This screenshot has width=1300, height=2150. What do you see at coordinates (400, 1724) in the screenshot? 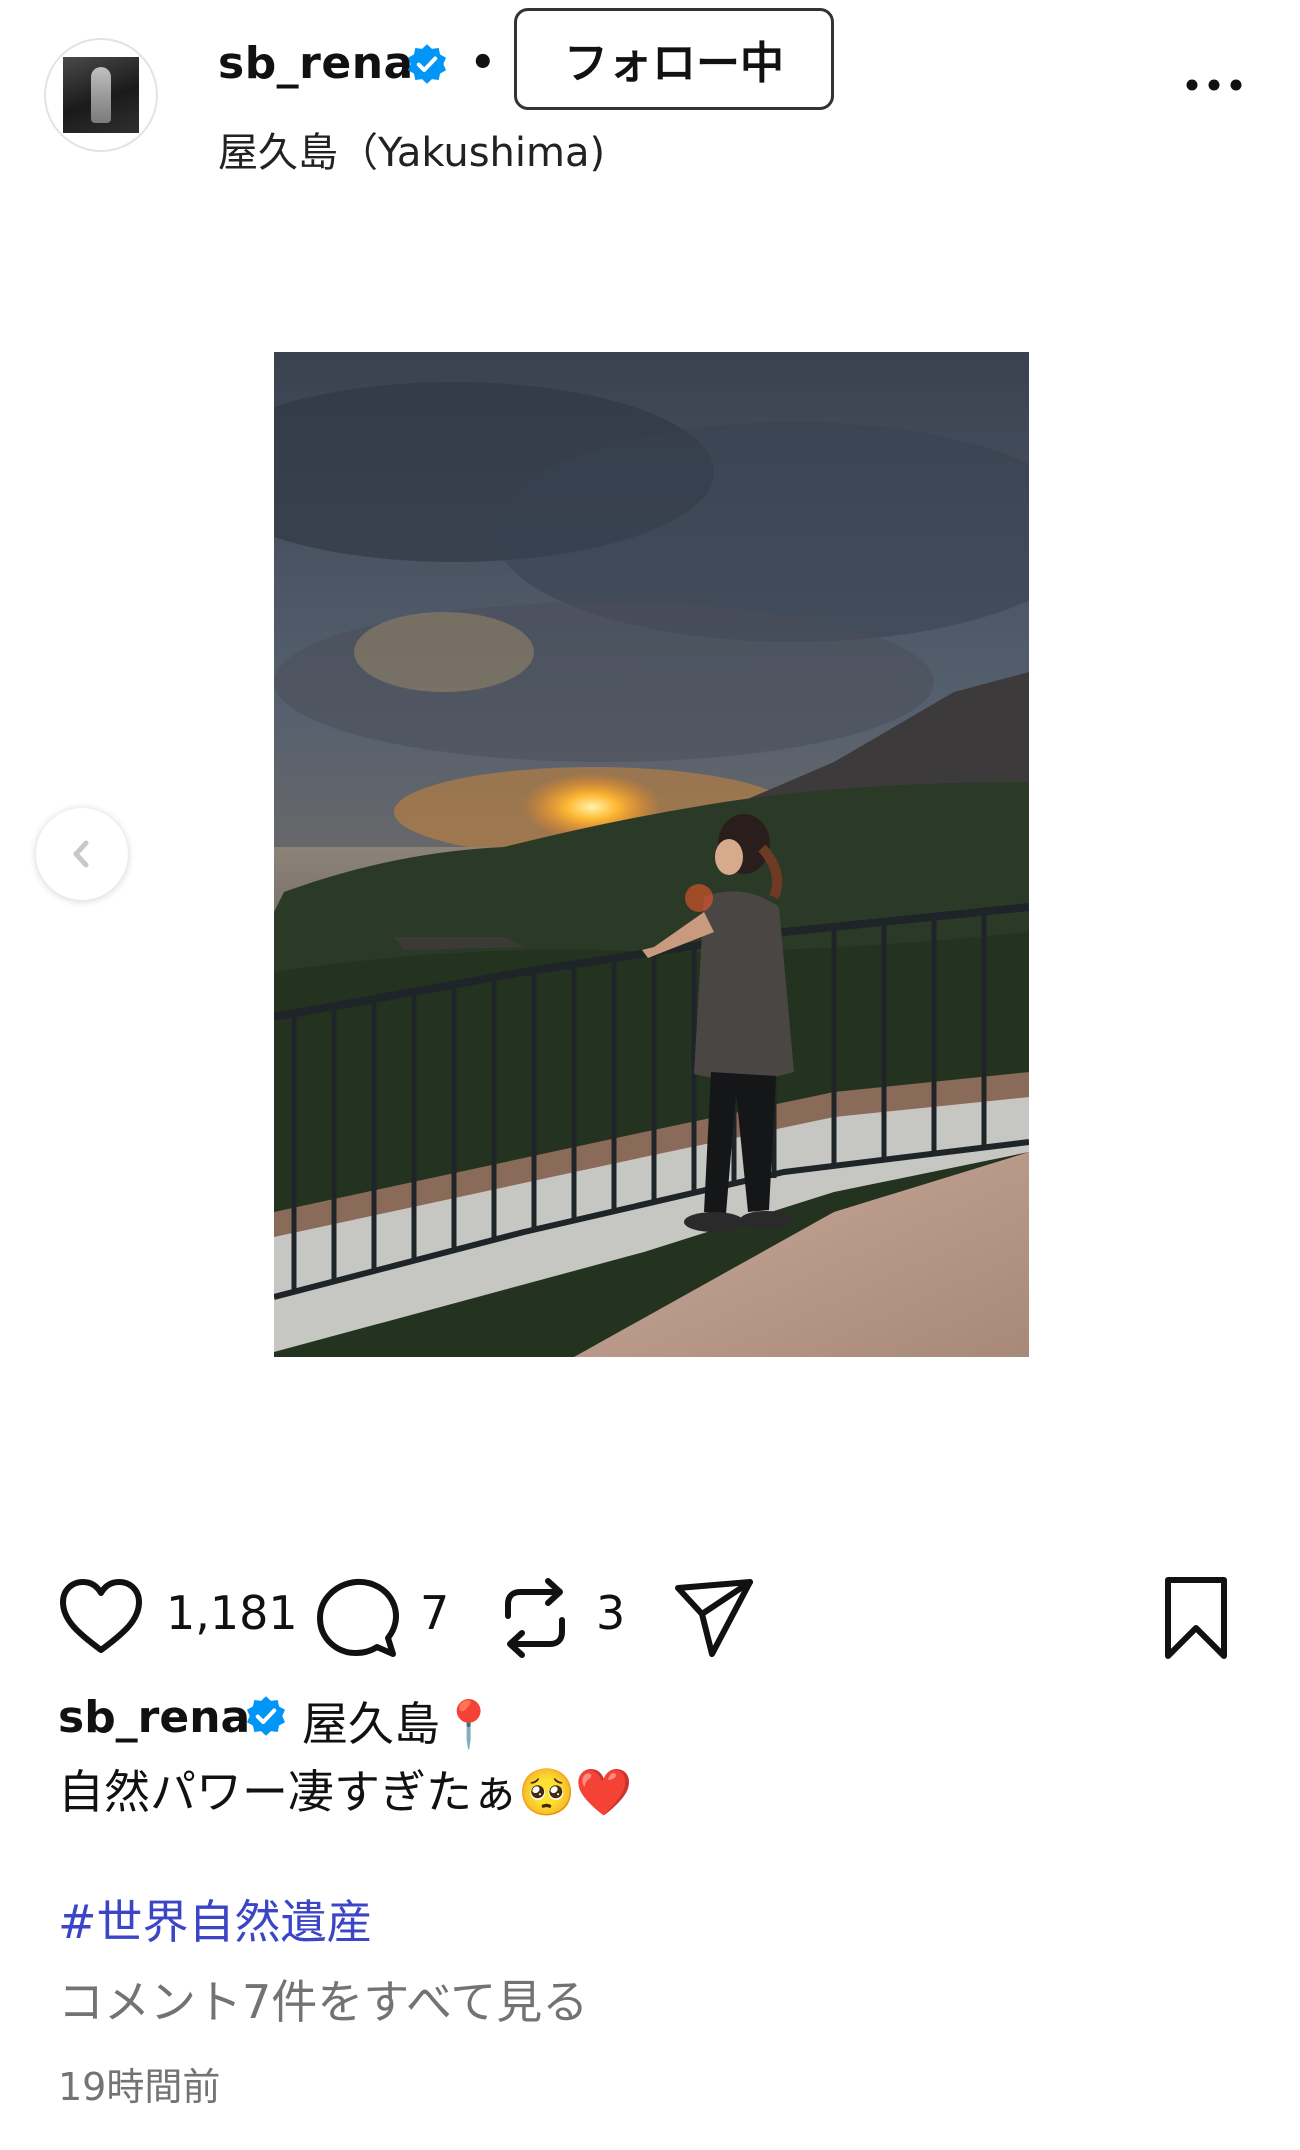
I see `caption-location: 屋久島📍` at bounding box center [400, 1724].